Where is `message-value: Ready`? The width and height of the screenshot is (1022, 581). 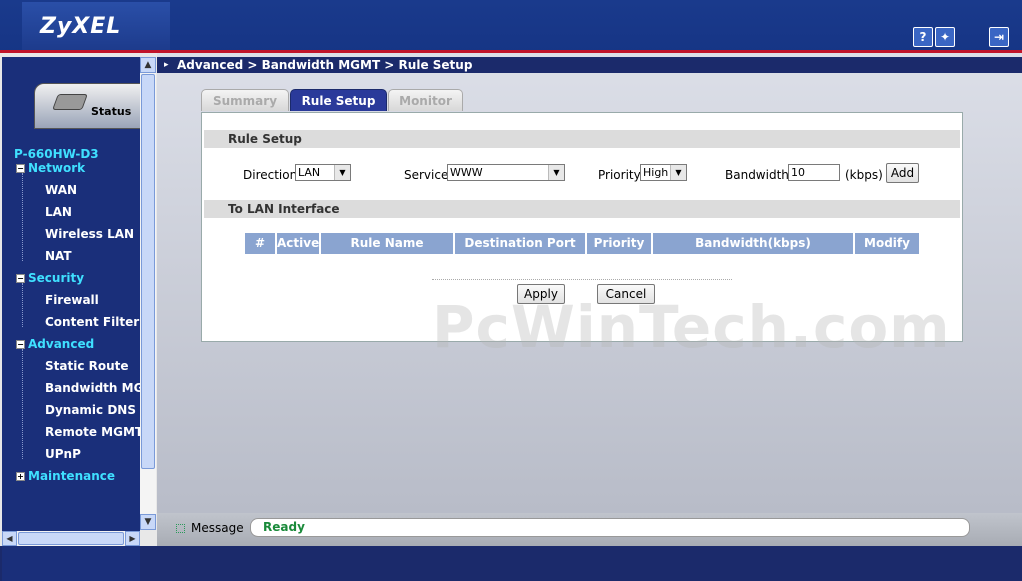 message-value: Ready is located at coordinates (610, 527).